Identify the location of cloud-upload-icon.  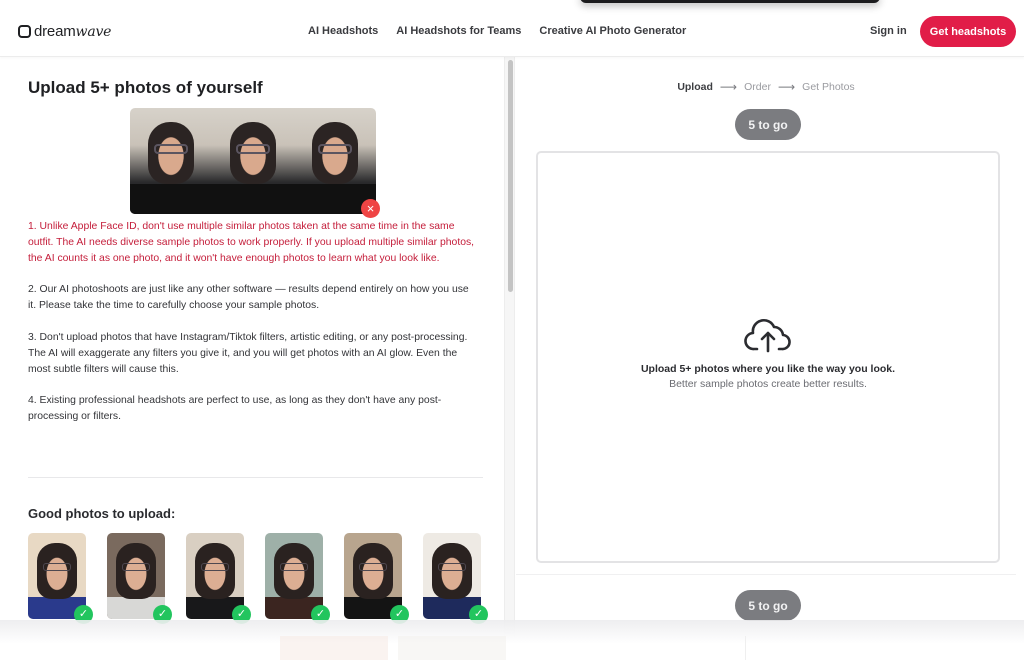
(767, 335).